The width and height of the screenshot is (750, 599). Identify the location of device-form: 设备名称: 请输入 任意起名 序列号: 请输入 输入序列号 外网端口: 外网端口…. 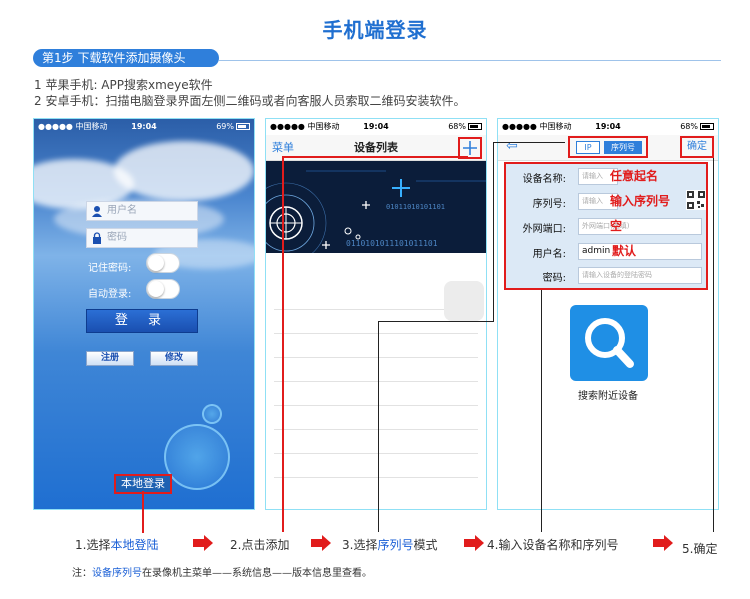
(606, 226).